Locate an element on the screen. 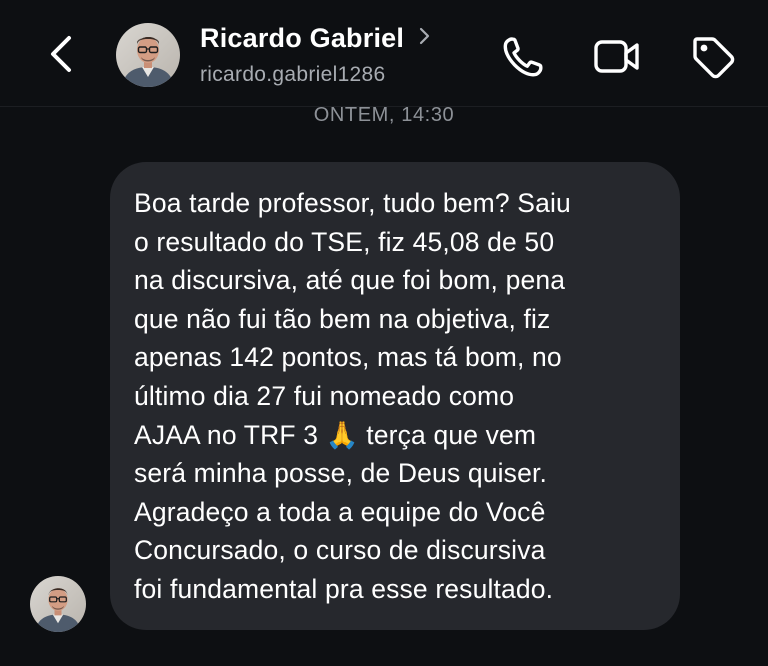 Image resolution: width=768 pixels, height=666 pixels. sender-avatar is located at coordinates (58, 604).